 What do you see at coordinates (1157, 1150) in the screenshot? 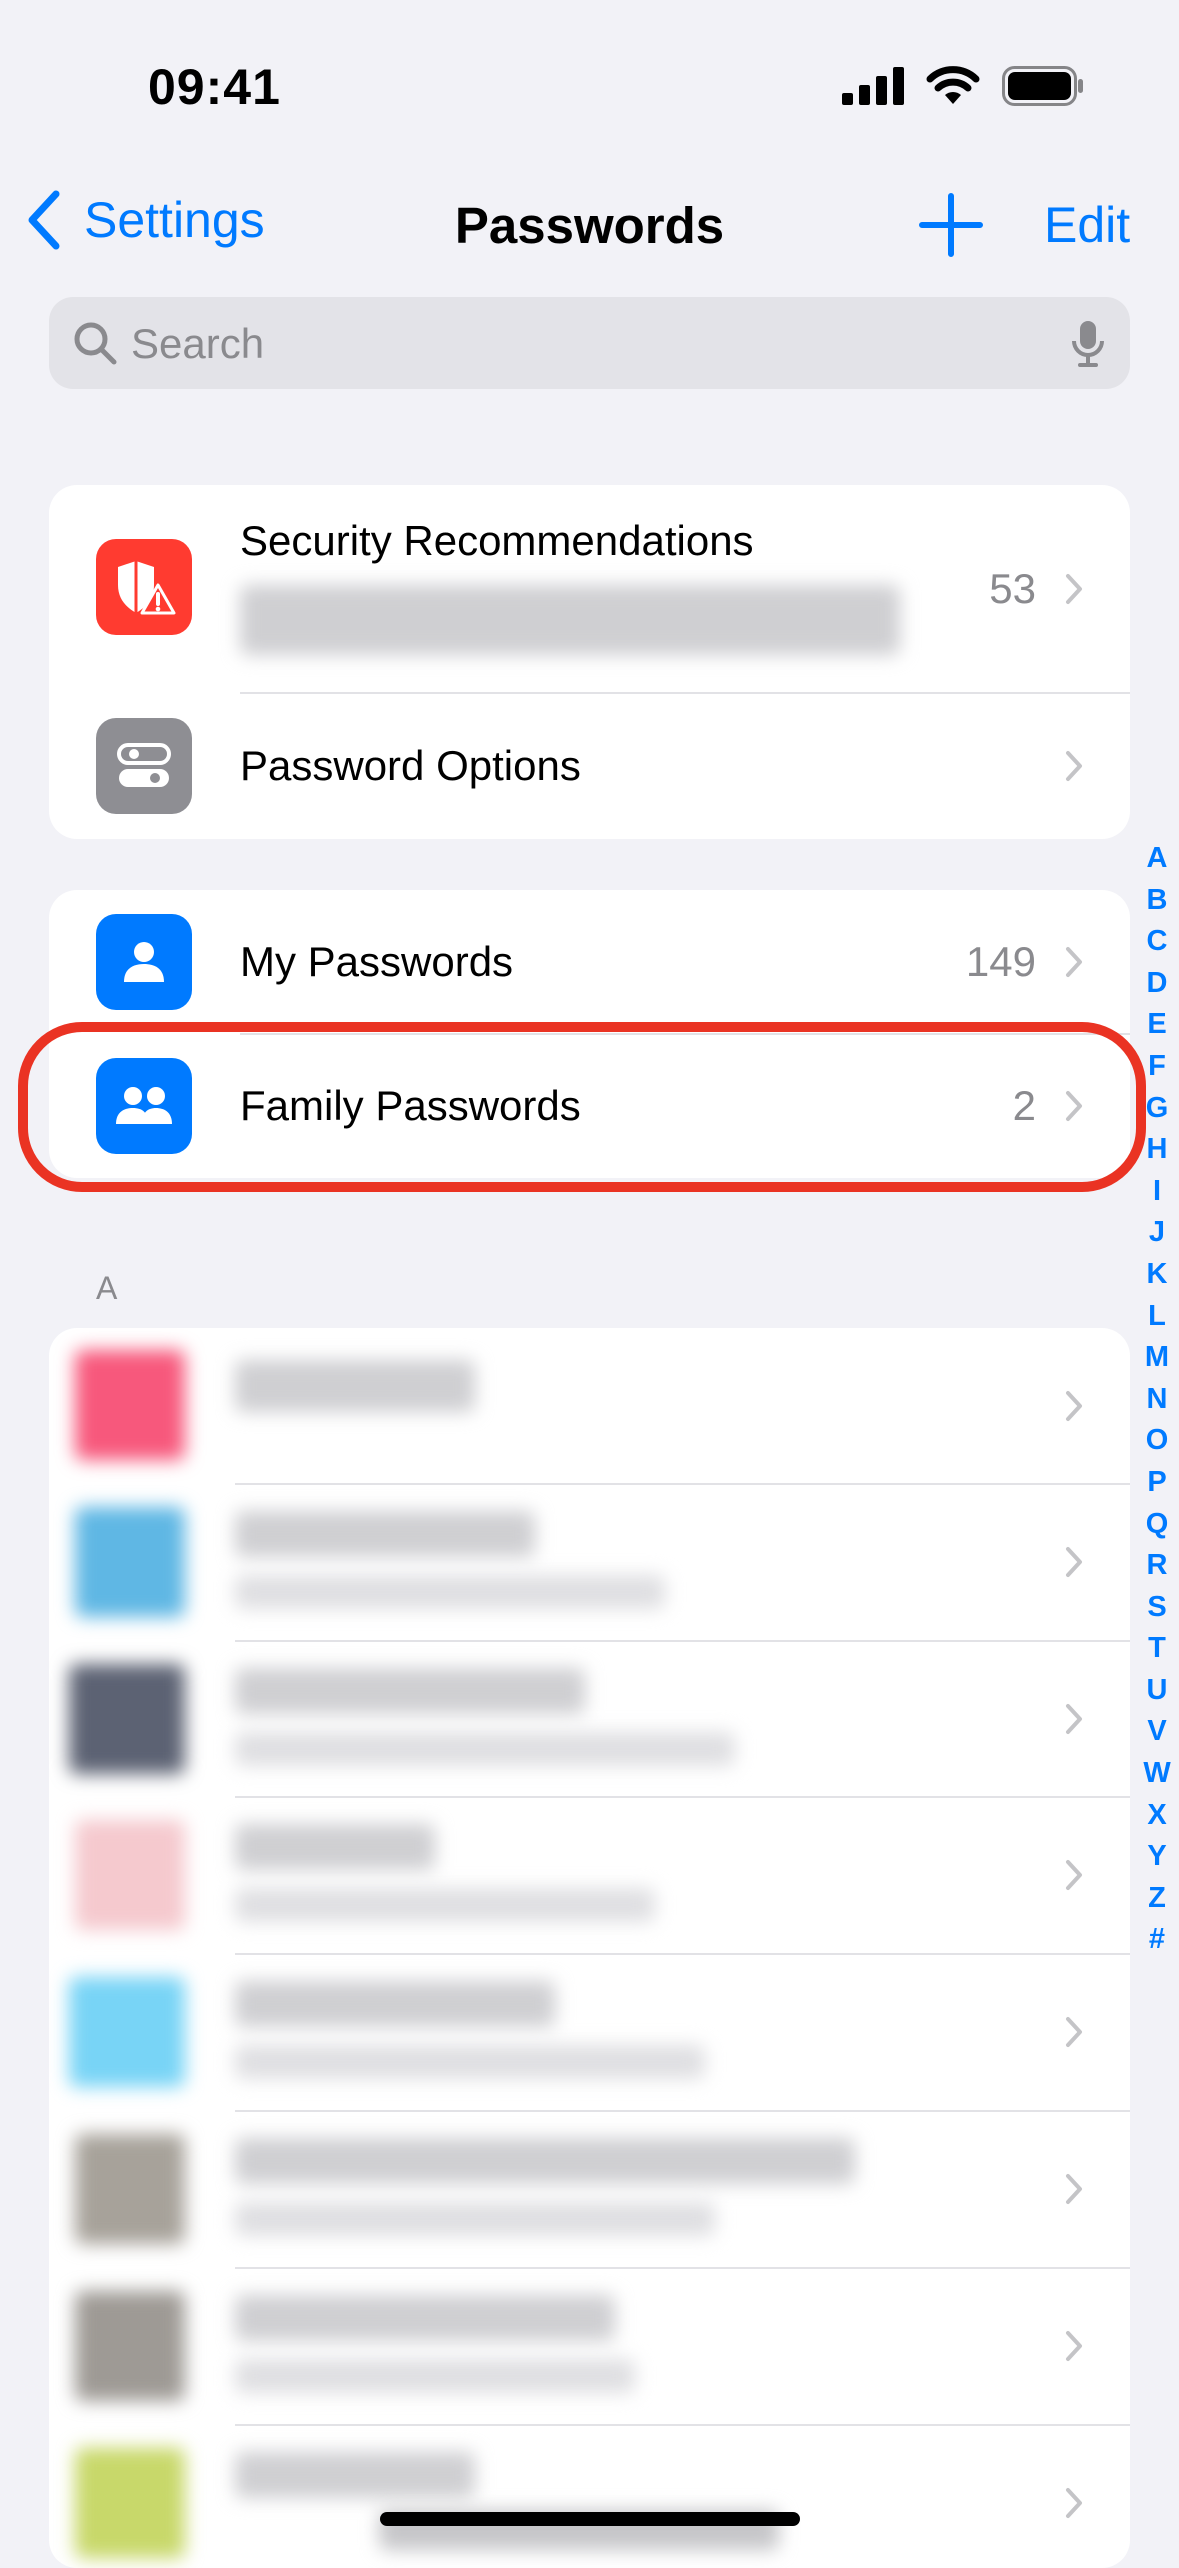
I see `index-letter: H` at bounding box center [1157, 1150].